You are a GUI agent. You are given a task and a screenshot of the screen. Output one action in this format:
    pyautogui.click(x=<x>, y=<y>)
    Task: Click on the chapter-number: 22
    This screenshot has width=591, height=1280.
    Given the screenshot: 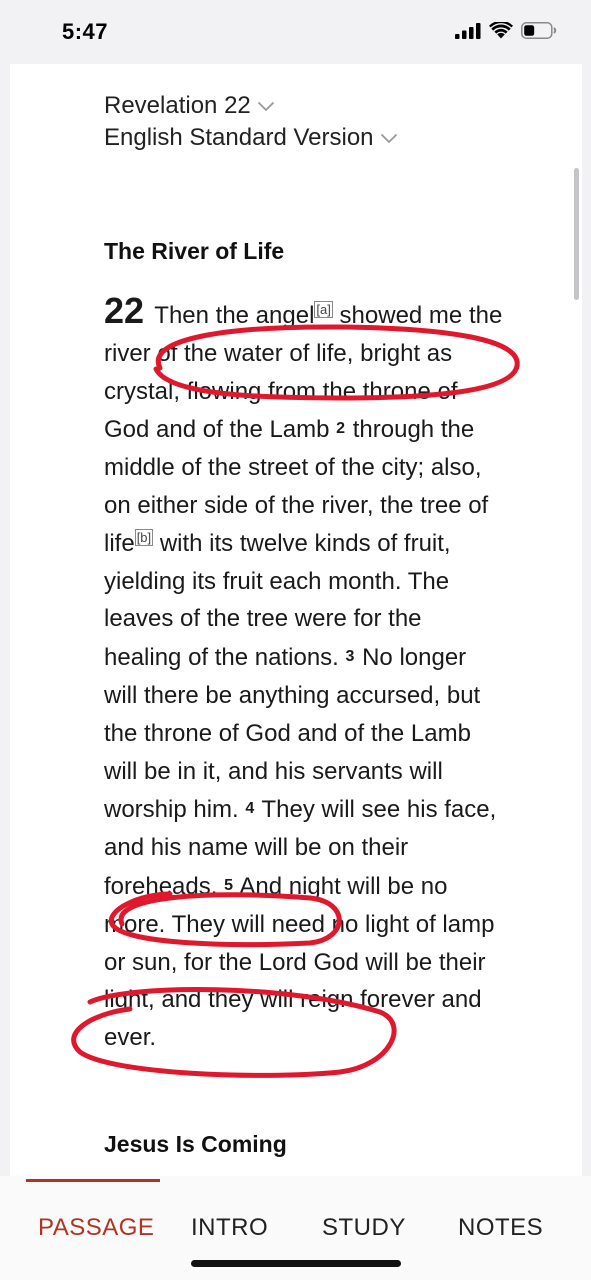 What is the action you would take?
    pyautogui.click(x=124, y=310)
    